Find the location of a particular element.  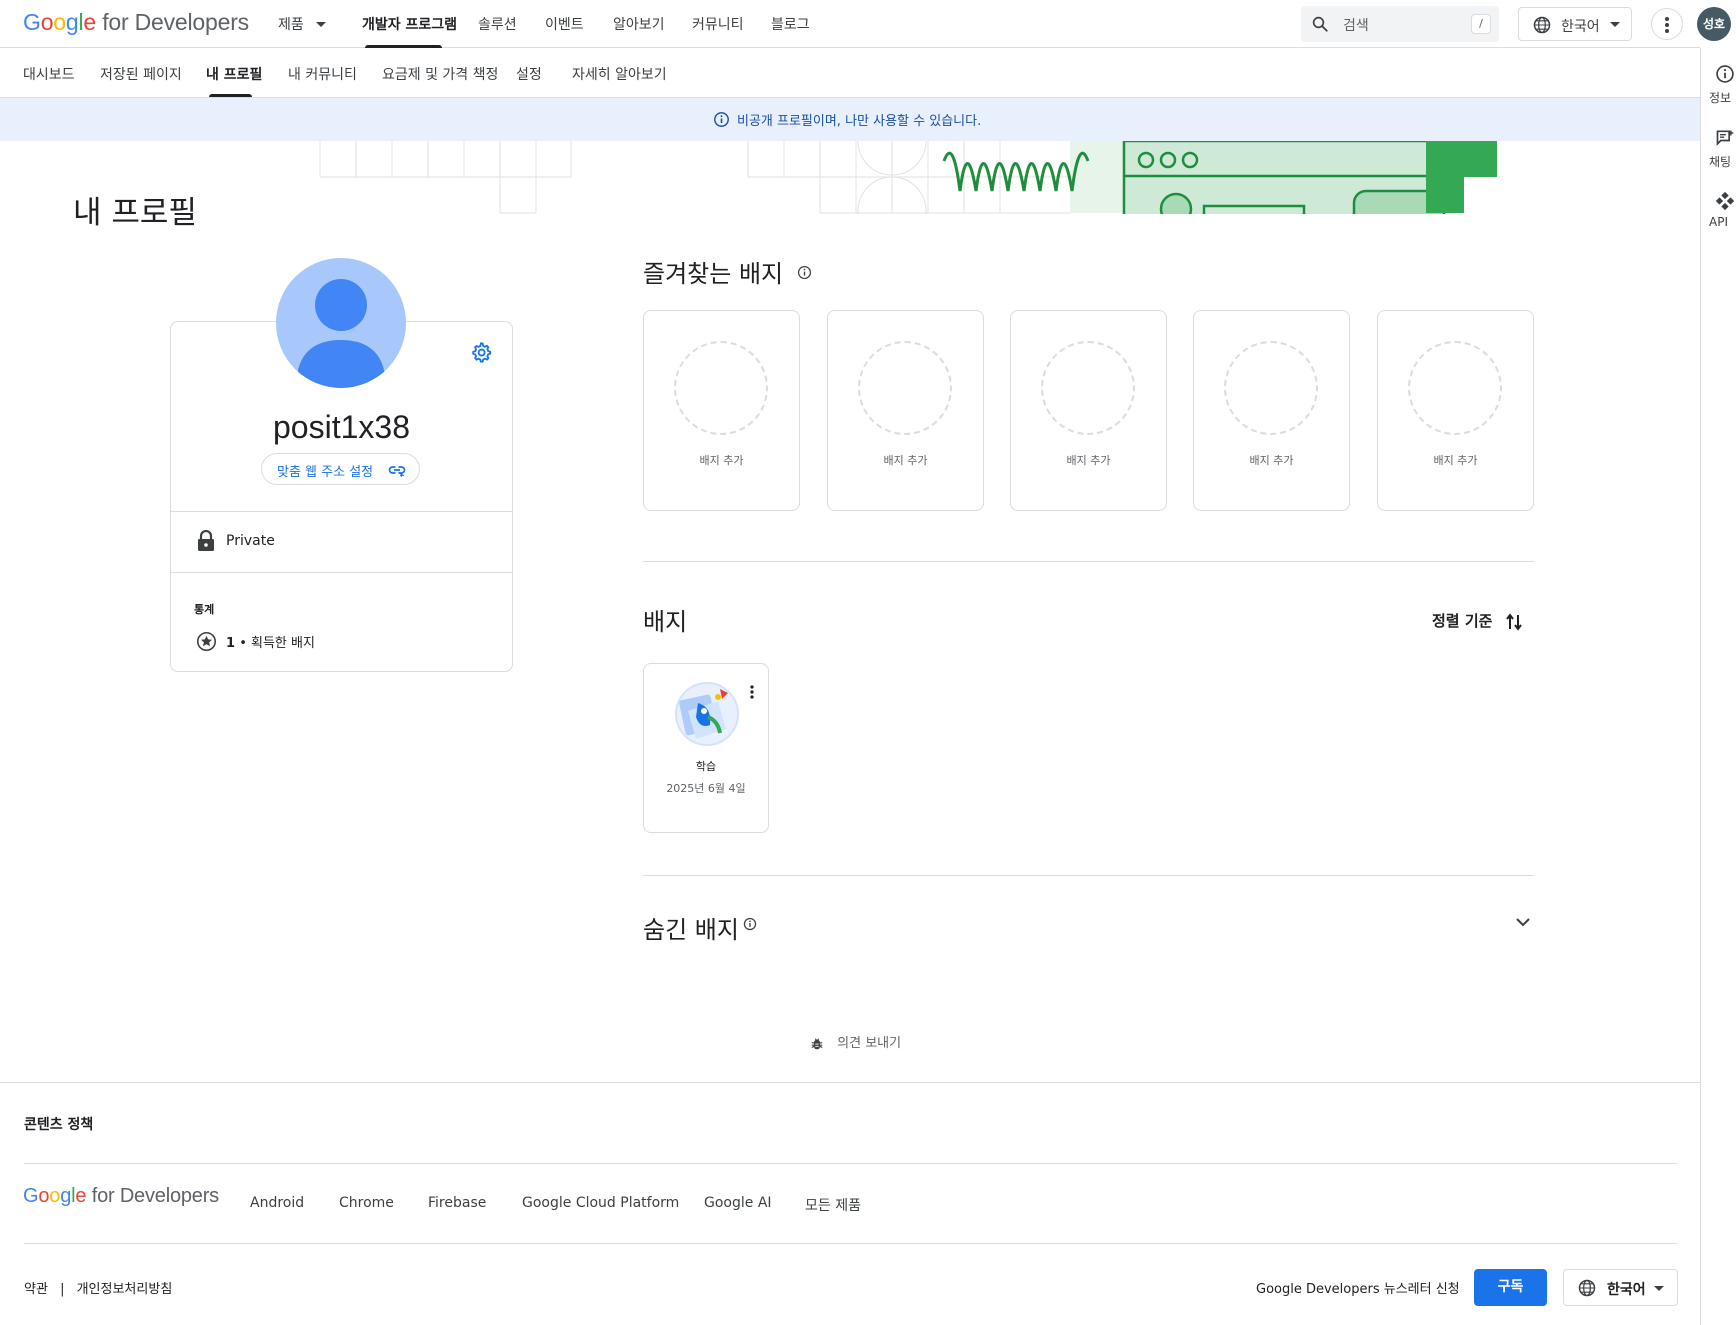

footer-language-selector: 한국어 is located at coordinates (1620, 1287).